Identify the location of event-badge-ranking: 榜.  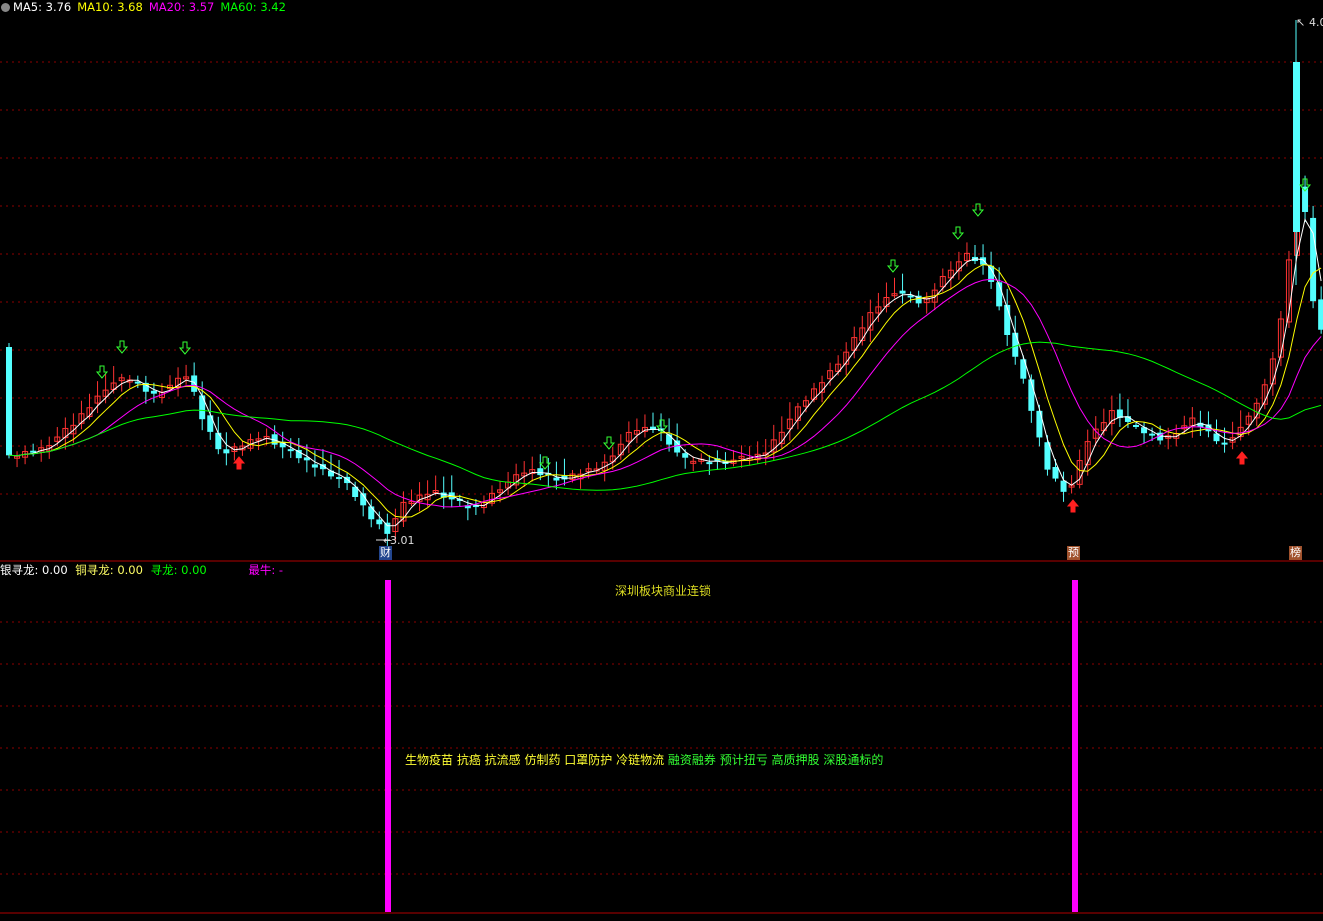
(1295, 553).